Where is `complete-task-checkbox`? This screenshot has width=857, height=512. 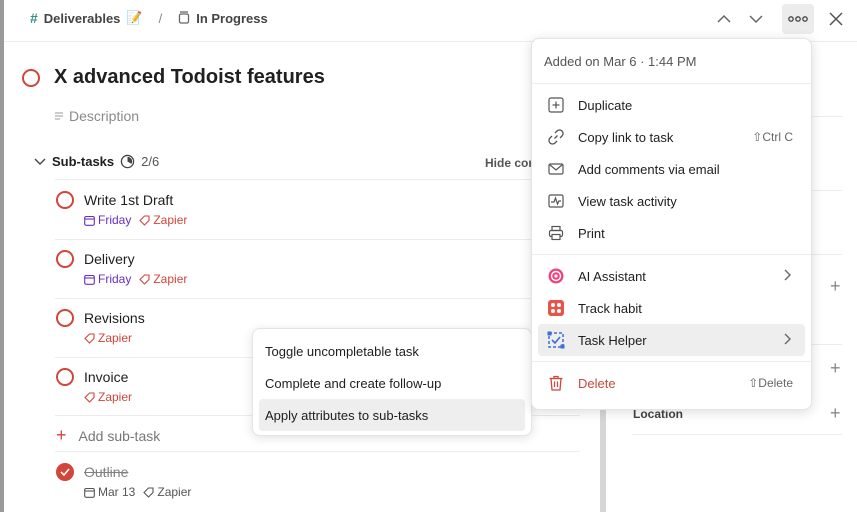
complete-task-checkbox is located at coordinates (31, 77).